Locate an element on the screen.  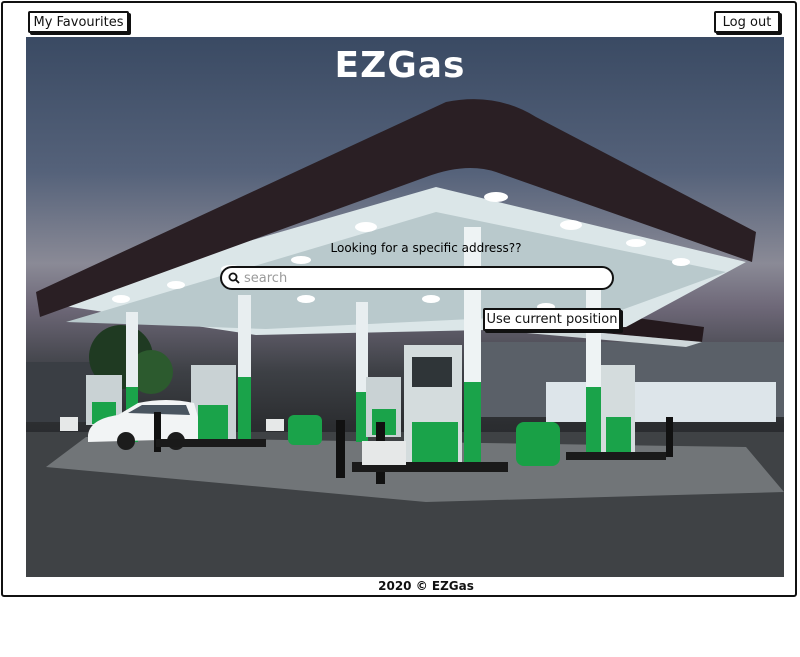
search-icon is located at coordinates (234, 278).